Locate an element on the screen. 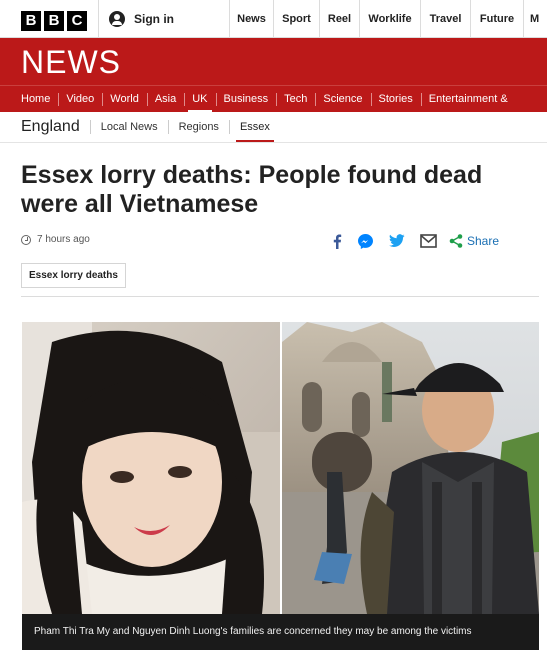  top-nav-news: News is located at coordinates (251, 19).